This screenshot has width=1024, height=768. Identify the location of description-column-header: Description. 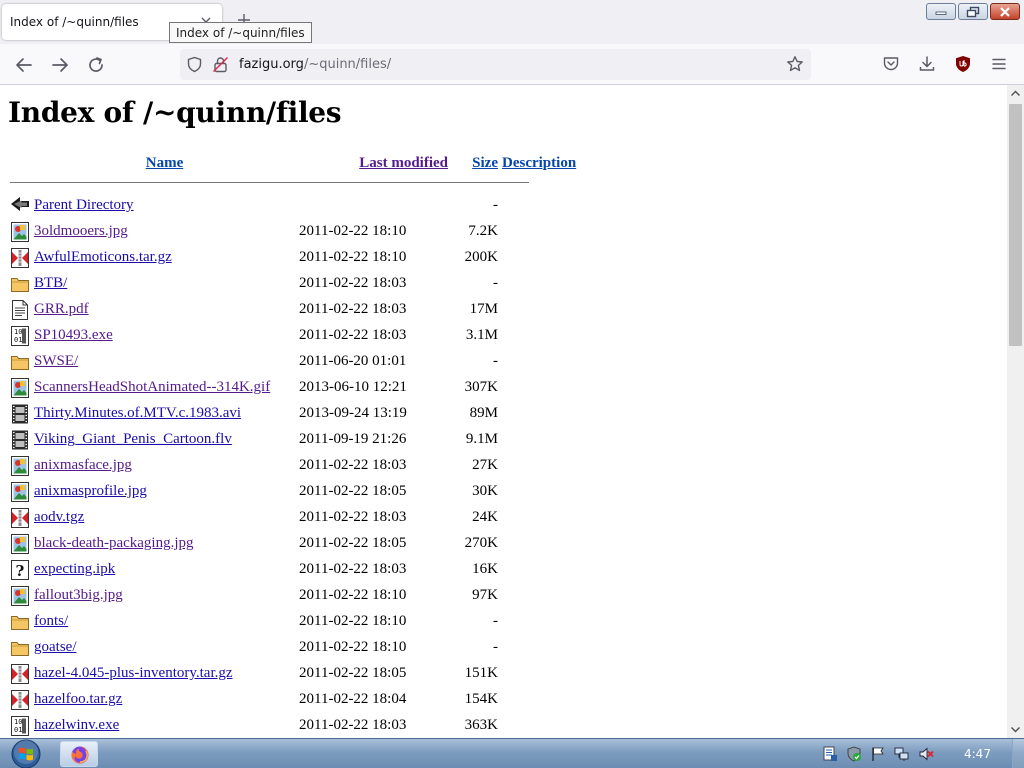
(541, 166).